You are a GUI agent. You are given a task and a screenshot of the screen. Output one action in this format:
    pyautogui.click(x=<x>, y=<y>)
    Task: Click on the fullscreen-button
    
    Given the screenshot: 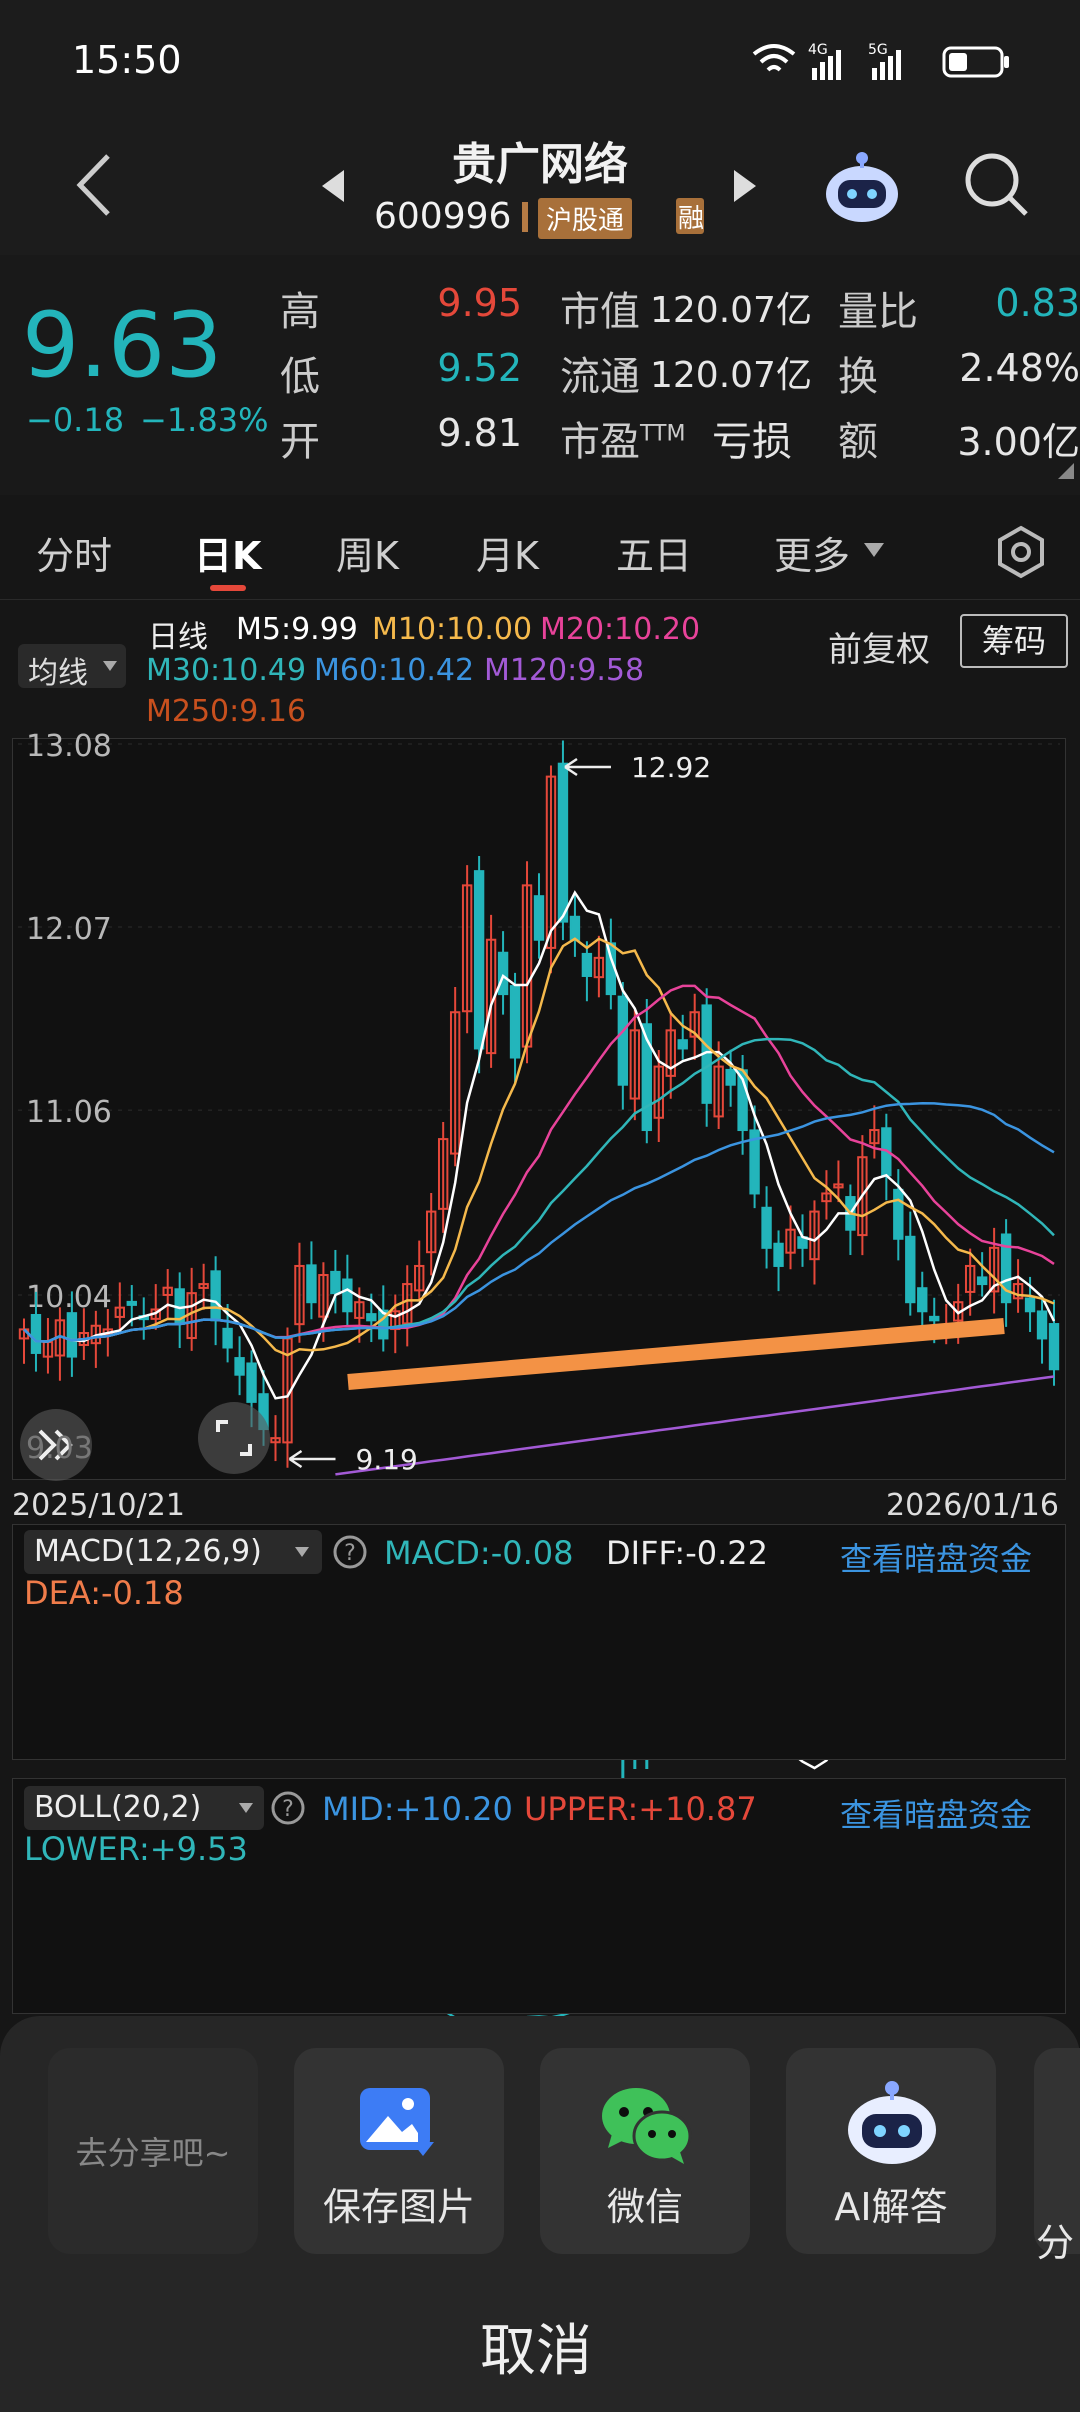 What is the action you would take?
    pyautogui.click(x=234, y=1438)
    